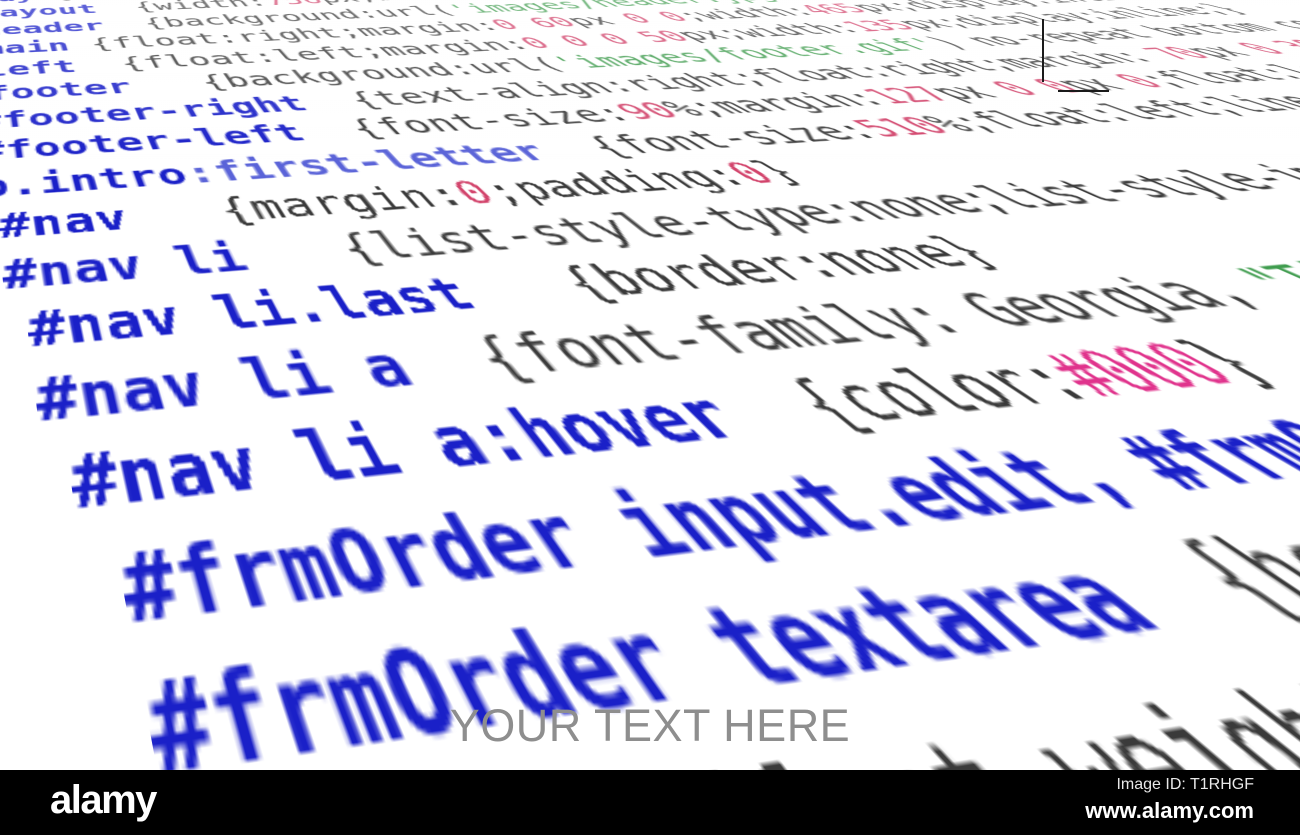  I want to click on alamy-footer-bar: alamy Image ID: T1RHGF www.alamy.com, so click(650, 802).